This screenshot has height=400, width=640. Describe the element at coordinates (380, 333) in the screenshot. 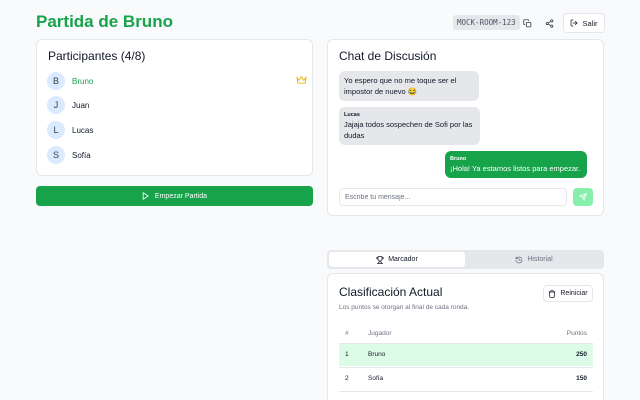

I see `column-player: Jugador` at that location.